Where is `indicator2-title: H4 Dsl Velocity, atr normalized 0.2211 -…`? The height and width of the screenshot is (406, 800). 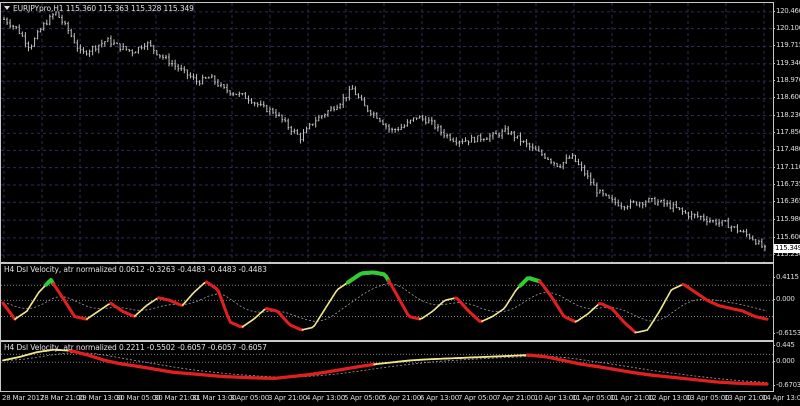 indicator2-title: H4 Dsl Velocity, atr normalized 0.2211 -… is located at coordinates (135, 347).